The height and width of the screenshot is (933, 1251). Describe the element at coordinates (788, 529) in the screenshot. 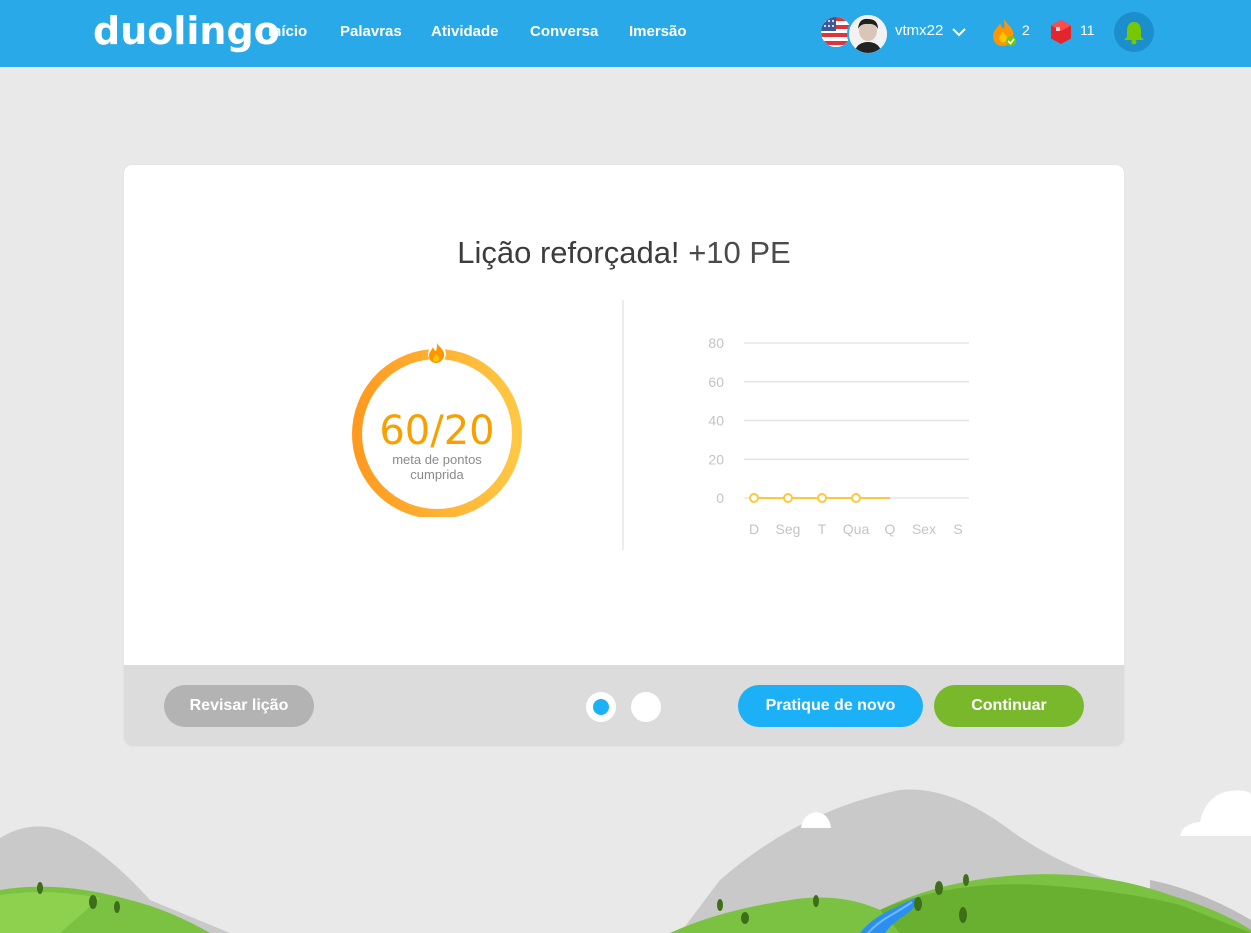

I see `x-tick-label: Seg` at that location.